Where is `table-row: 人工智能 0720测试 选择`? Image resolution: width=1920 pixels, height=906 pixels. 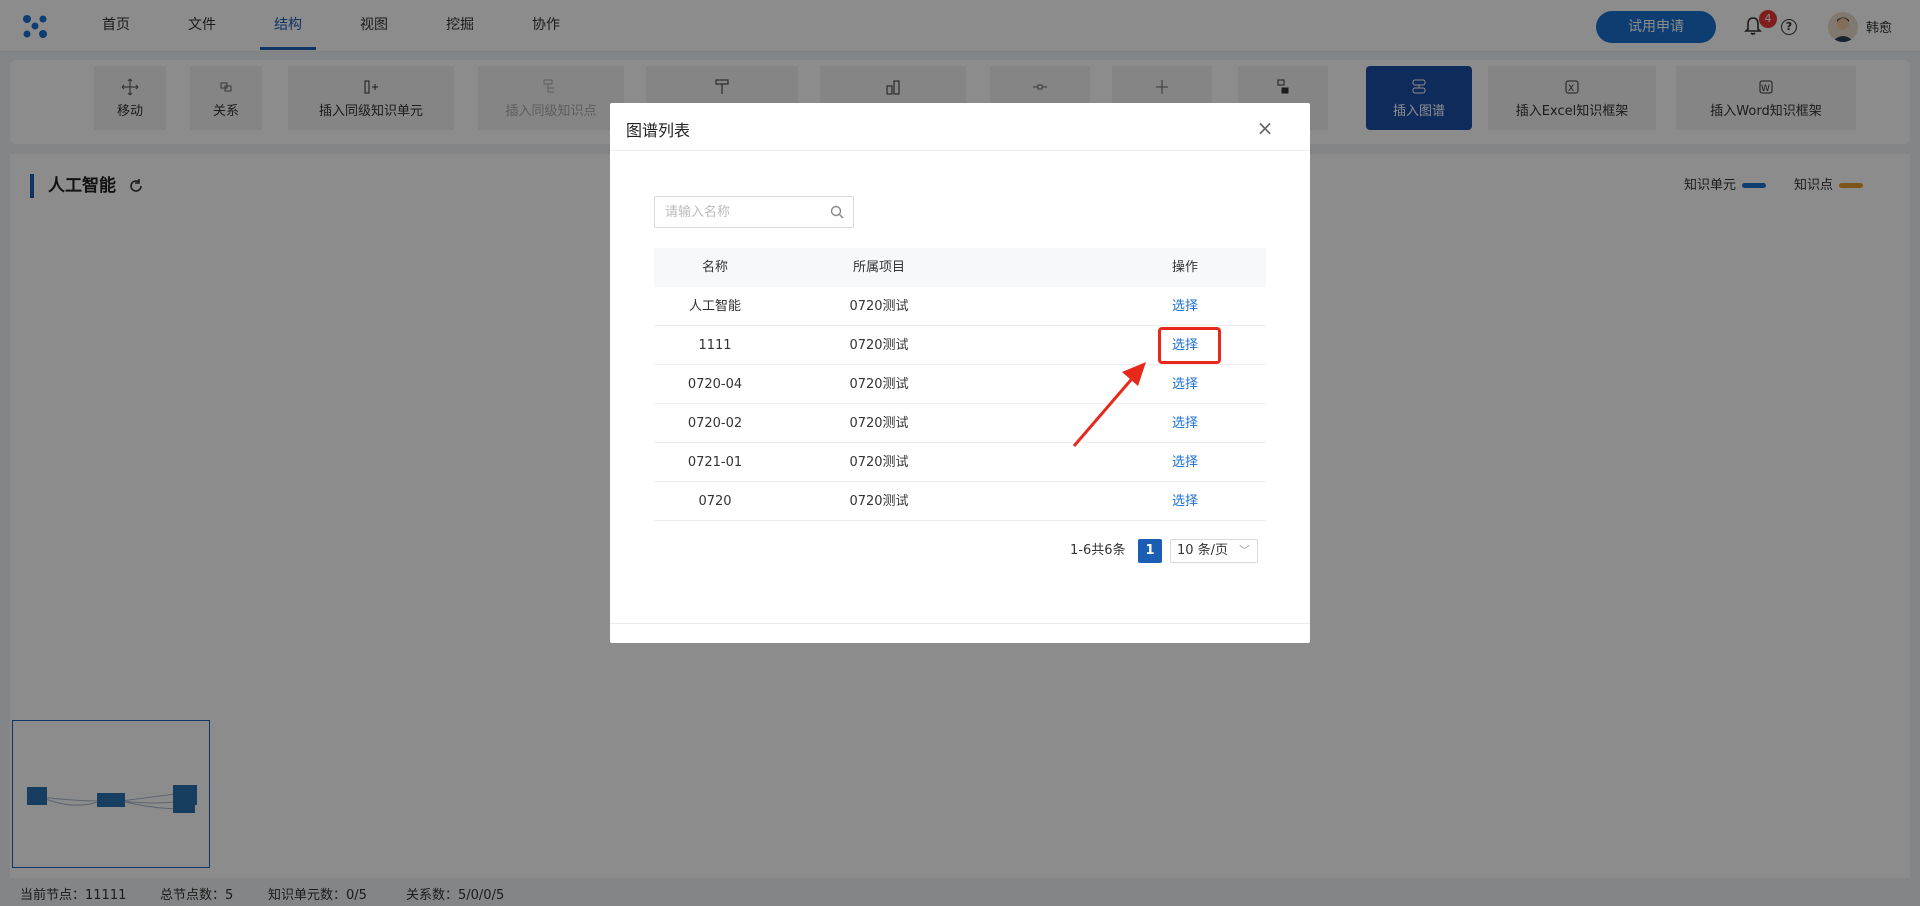
table-row: 人工智能 0720测试 选择 is located at coordinates (960, 306).